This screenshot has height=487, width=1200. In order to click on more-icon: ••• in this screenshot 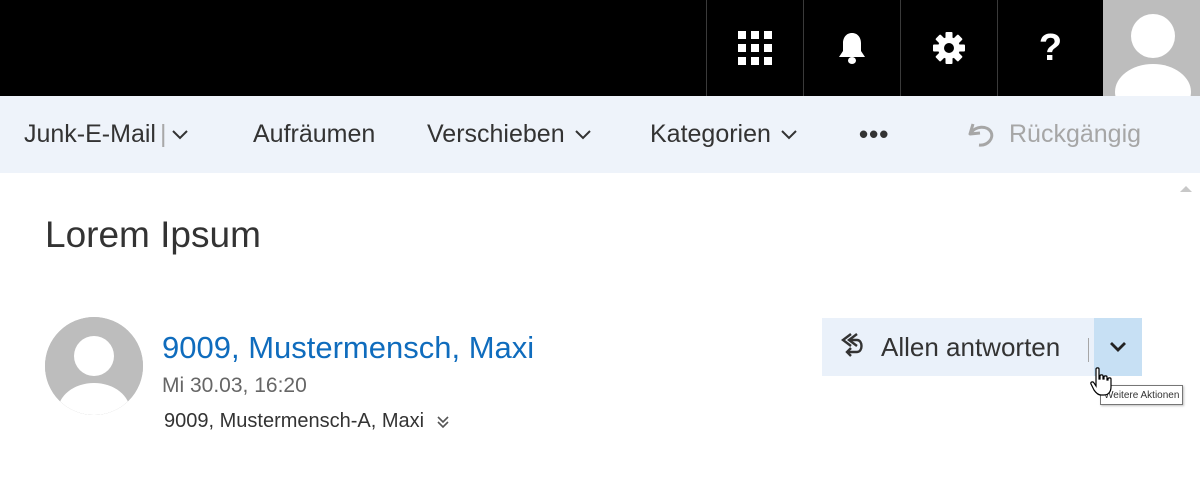, I will do `click(874, 134)`.